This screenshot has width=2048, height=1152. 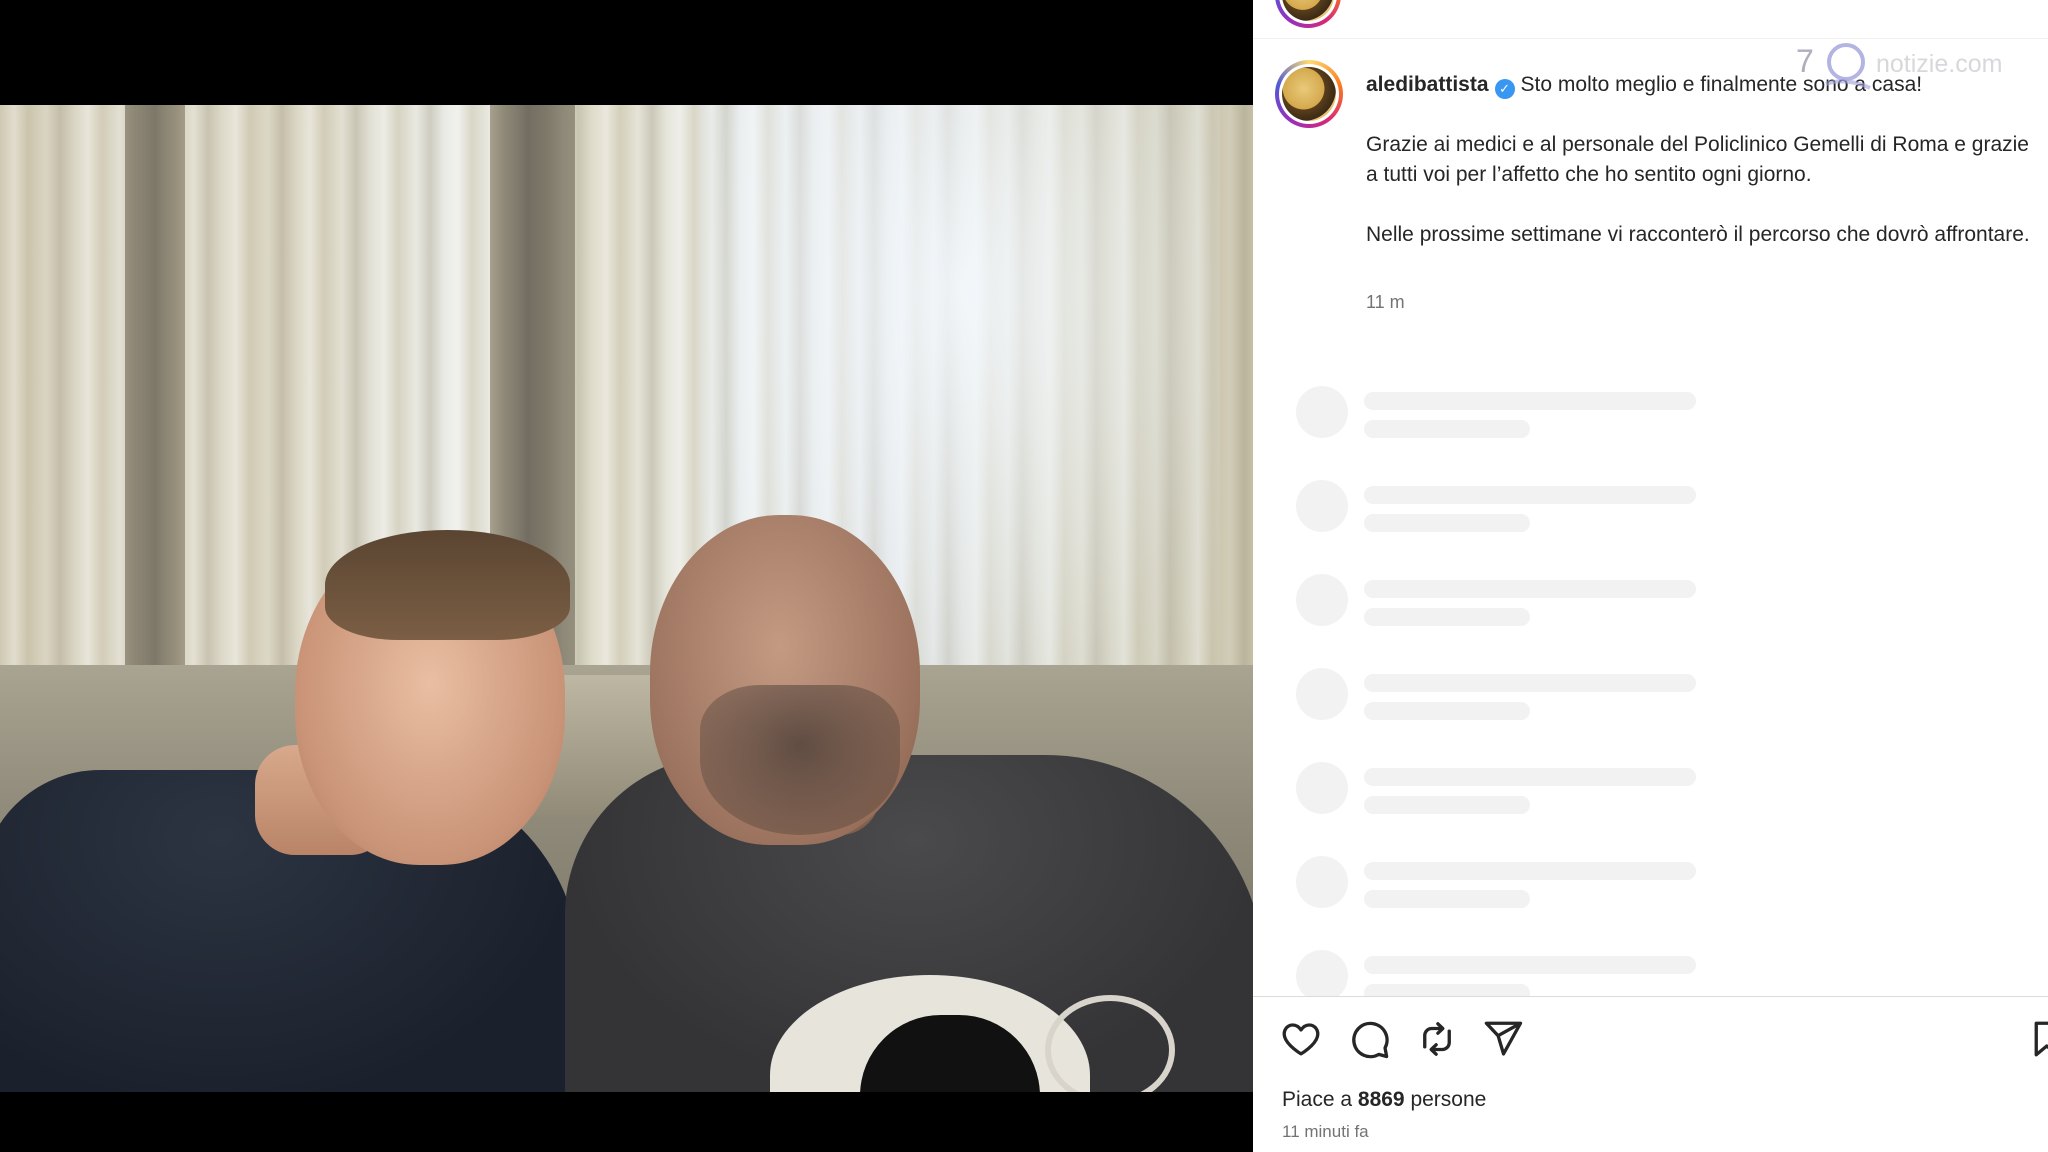 I want to click on likes-suffix: persone, so click(x=1448, y=1099).